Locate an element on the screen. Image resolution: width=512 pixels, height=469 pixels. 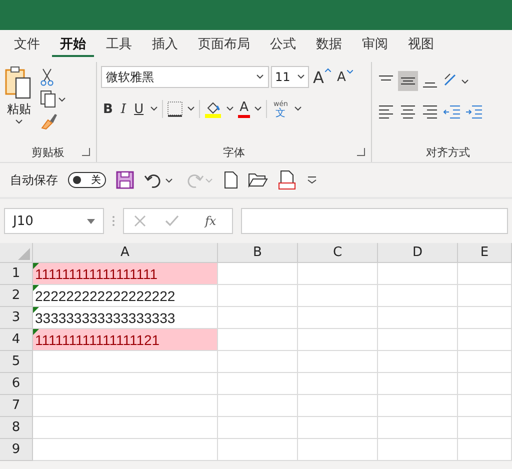
pdf-icon is located at coordinates (287, 180).